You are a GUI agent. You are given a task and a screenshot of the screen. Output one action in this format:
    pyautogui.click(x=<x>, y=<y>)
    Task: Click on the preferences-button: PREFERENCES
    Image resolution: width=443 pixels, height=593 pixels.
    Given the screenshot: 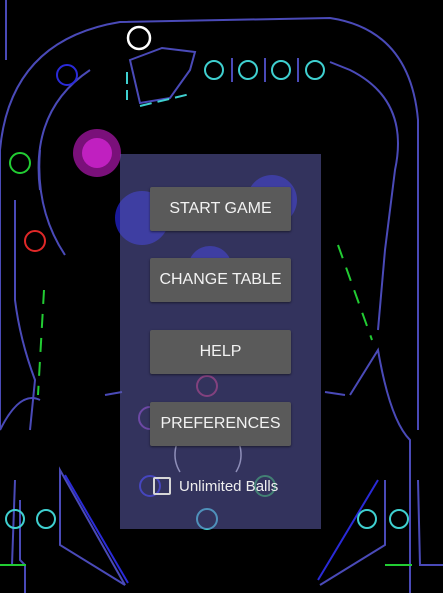 What is the action you would take?
    pyautogui.click(x=220, y=424)
    